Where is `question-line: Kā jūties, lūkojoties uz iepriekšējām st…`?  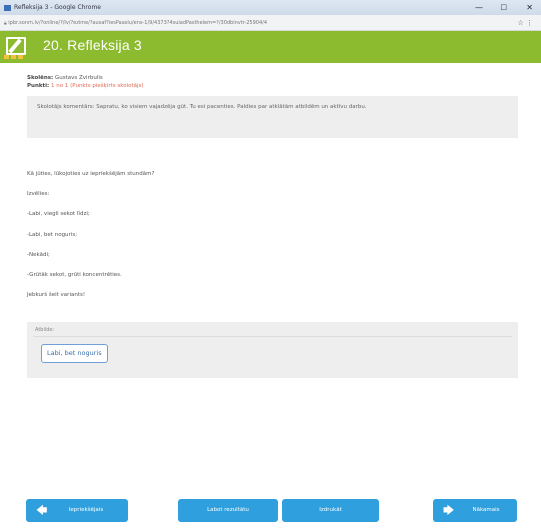
question-line: Kā jūties, lūkojoties uz iepriekšējām st… is located at coordinates (91, 174).